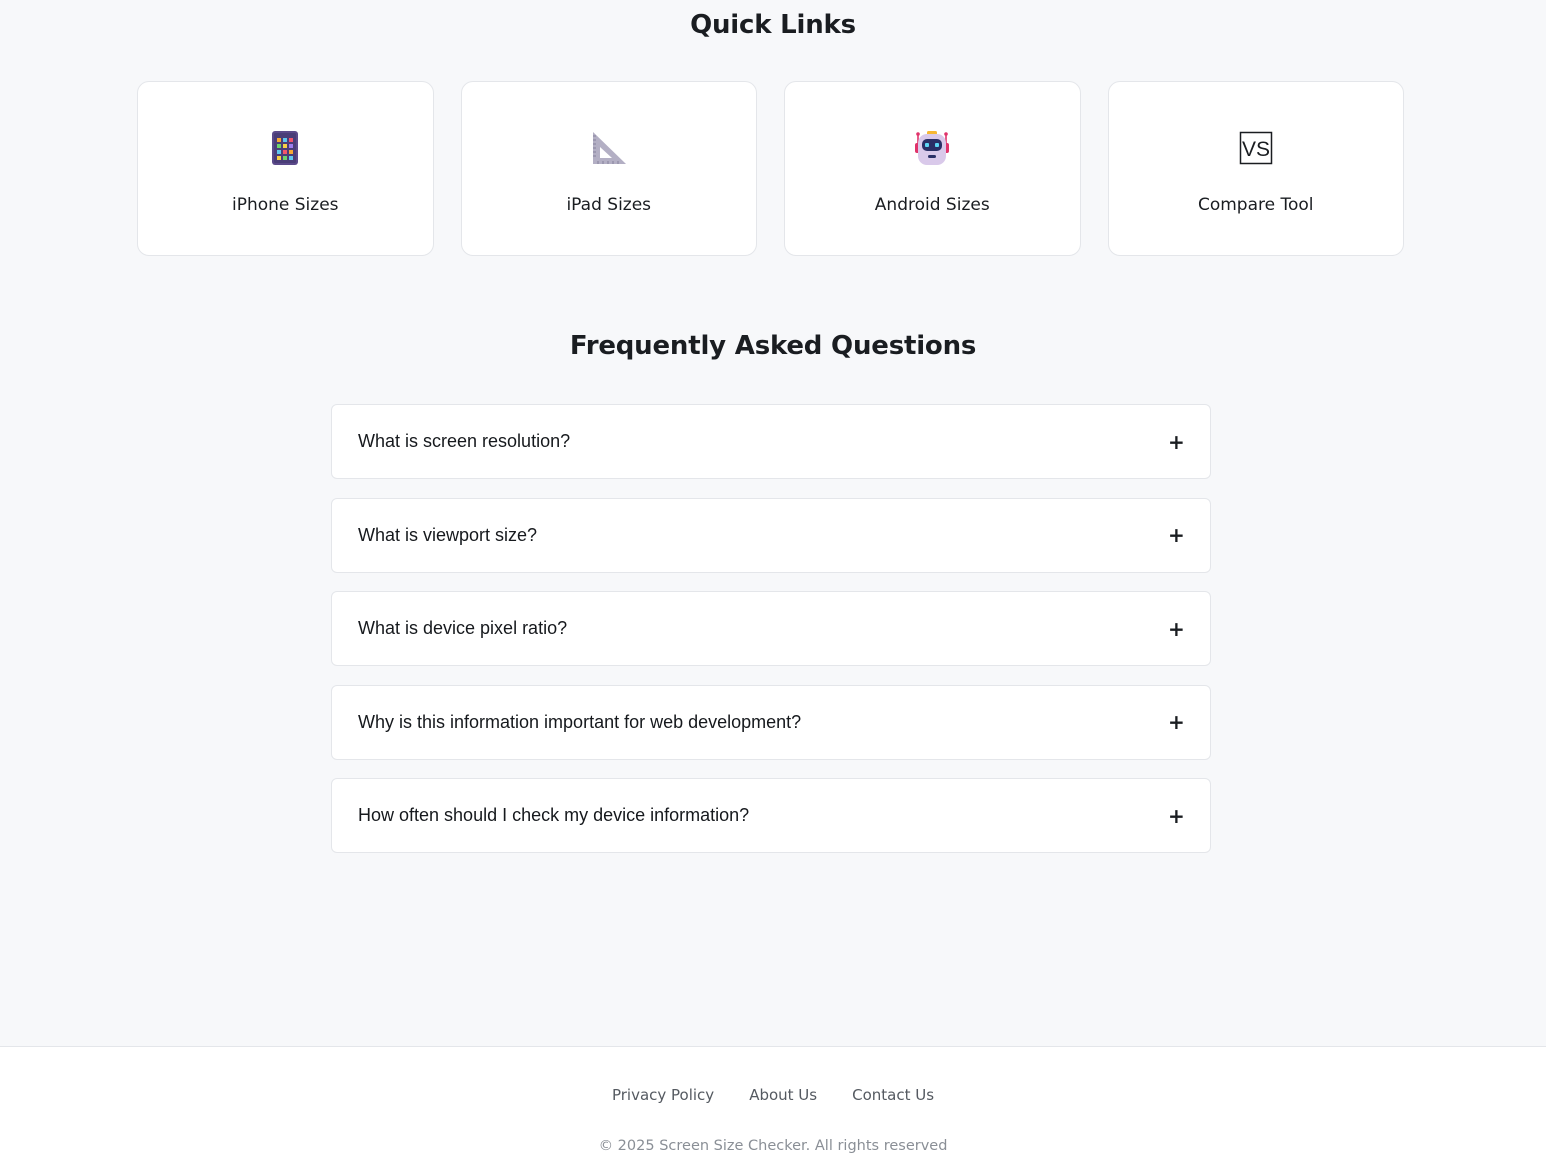 Image resolution: width=1546 pixels, height=1176 pixels. I want to click on quick-link-android-sizes: Android Sizes, so click(932, 168).